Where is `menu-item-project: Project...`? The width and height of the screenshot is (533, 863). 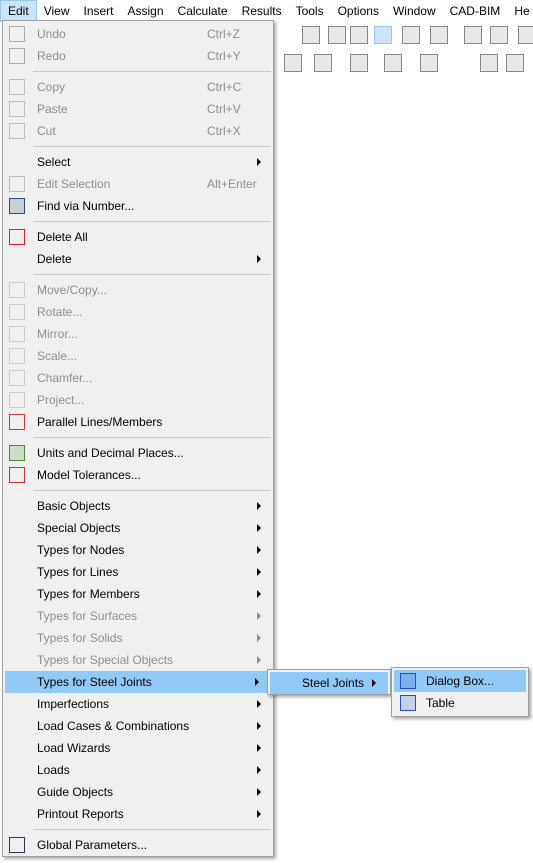
menu-item-project: Project... is located at coordinates (138, 400).